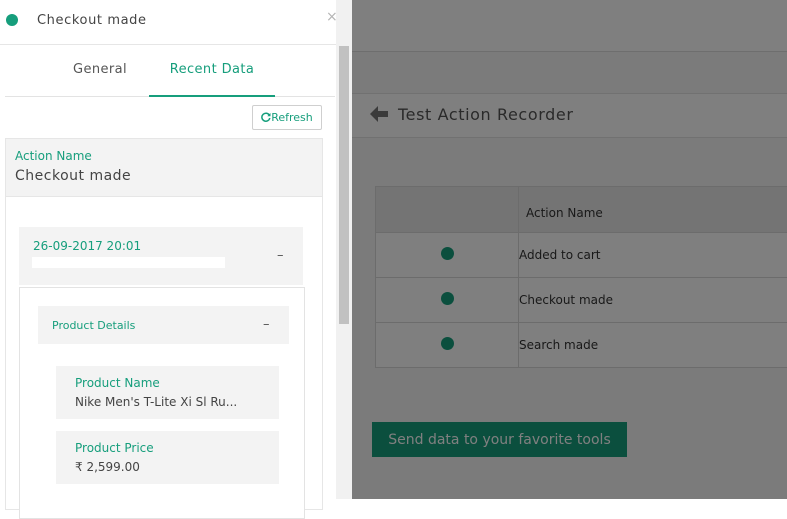  I want to click on scrollbar-thumb, so click(344, 185).